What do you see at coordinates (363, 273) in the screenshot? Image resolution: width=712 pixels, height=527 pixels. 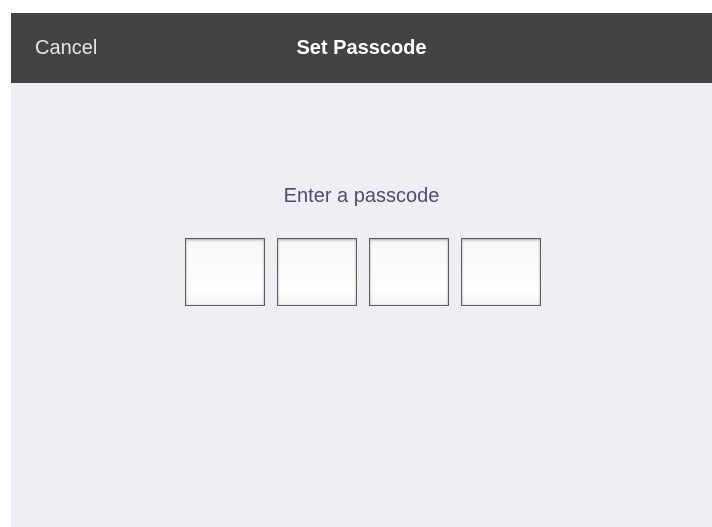 I see `passcode-field` at bounding box center [363, 273].